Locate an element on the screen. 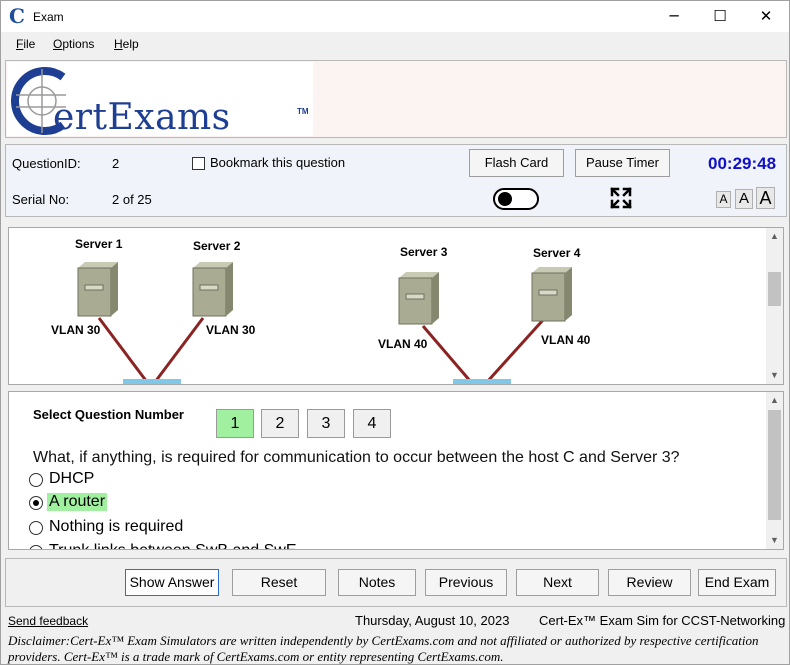  question-id-label: QuestionID: is located at coordinates (46, 163).